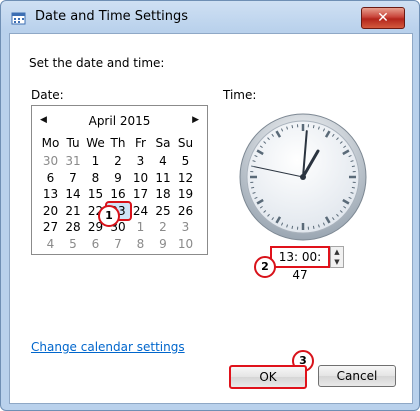  What do you see at coordinates (268, 377) in the screenshot?
I see `ok-button: OK` at bounding box center [268, 377].